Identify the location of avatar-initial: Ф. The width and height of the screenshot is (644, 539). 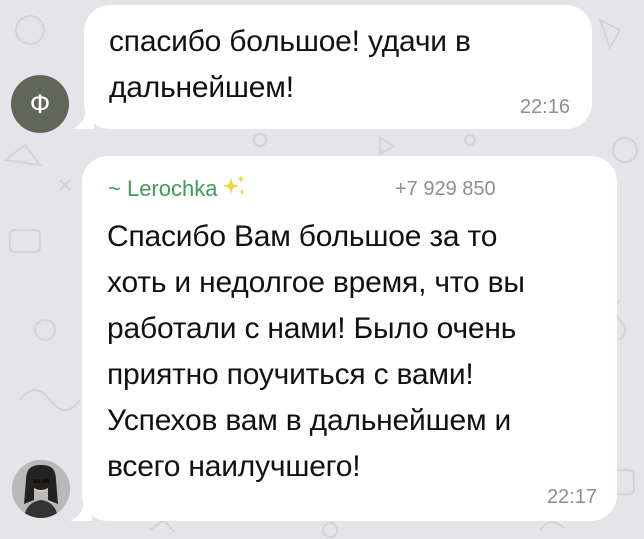
(40, 103).